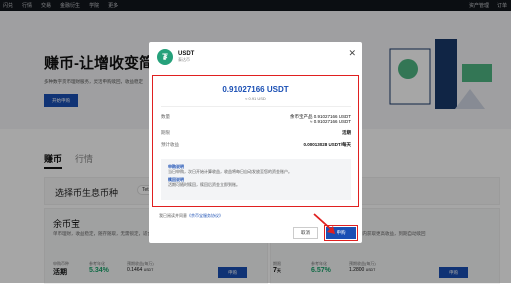 This screenshot has width=511, height=284. I want to click on arrow-icon, so click(324, 223).